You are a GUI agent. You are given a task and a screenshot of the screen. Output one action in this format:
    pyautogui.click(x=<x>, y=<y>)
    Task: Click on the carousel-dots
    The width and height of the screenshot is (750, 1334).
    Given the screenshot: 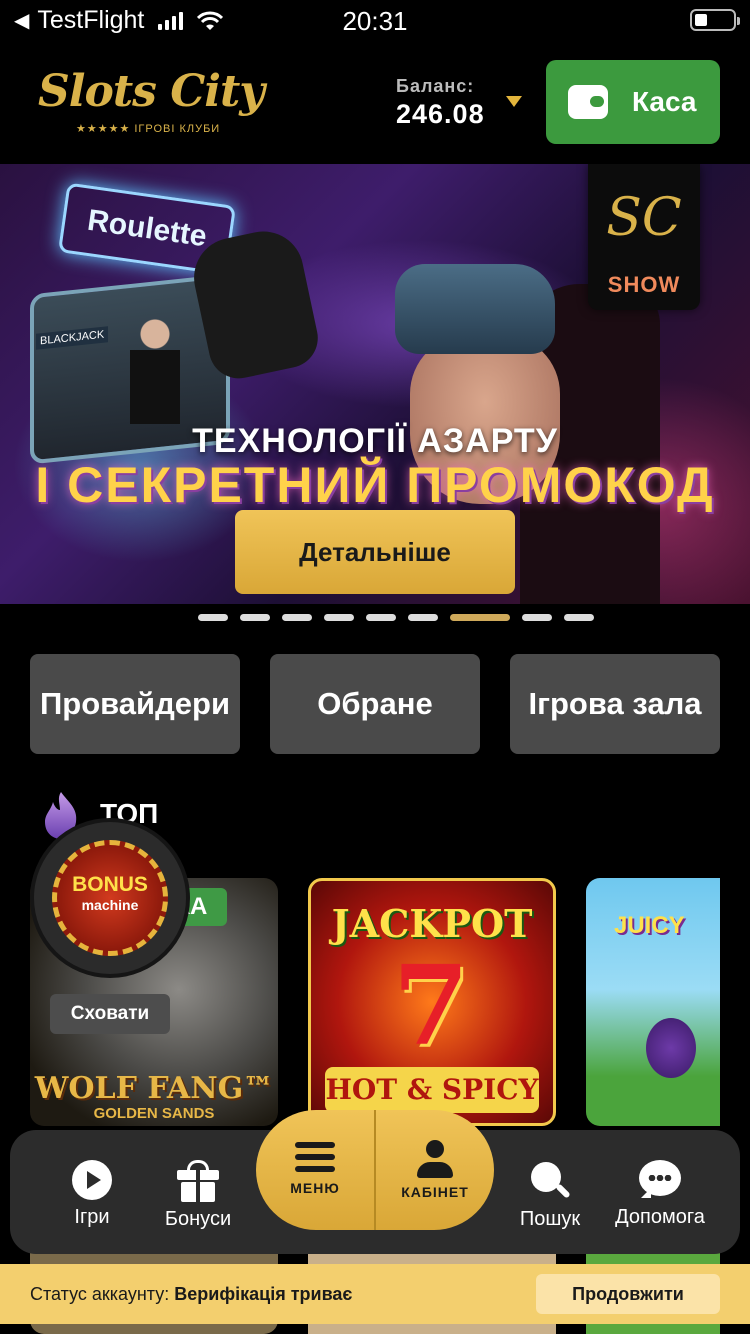 What is the action you would take?
    pyautogui.click(x=375, y=619)
    